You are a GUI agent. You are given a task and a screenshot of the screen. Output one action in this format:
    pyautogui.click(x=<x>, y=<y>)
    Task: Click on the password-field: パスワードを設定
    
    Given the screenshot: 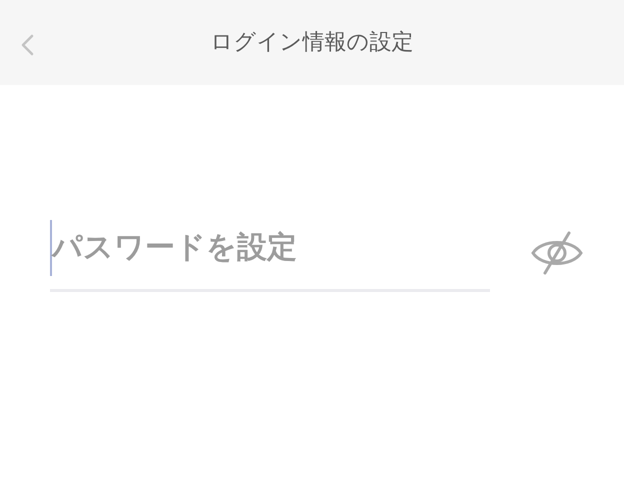 What is the action you would take?
    pyautogui.click(x=270, y=256)
    